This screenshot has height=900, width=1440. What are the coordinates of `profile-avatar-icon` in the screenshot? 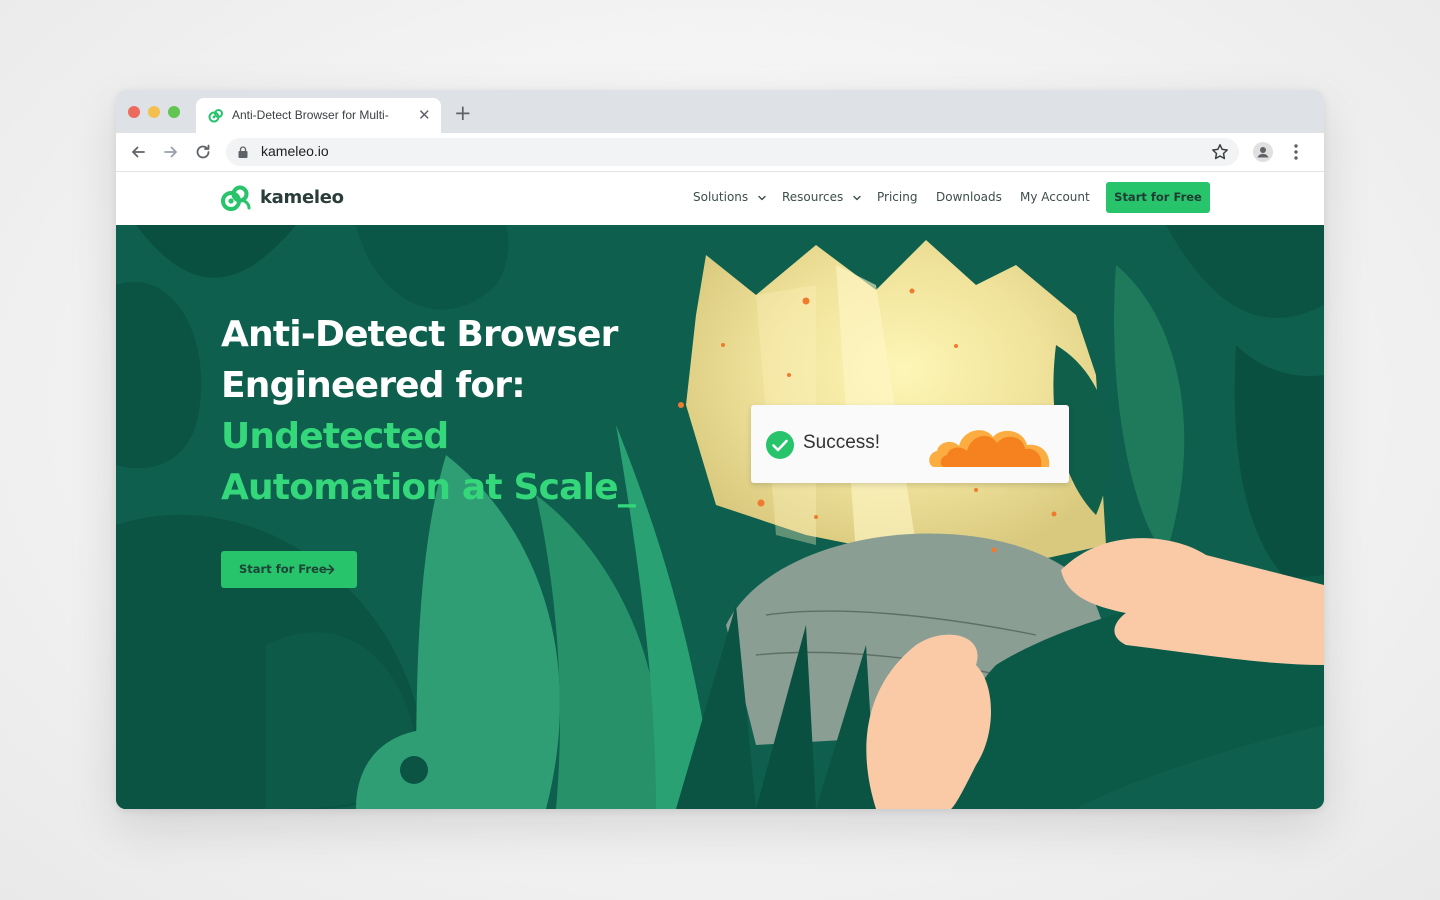 It's located at (1263, 152).